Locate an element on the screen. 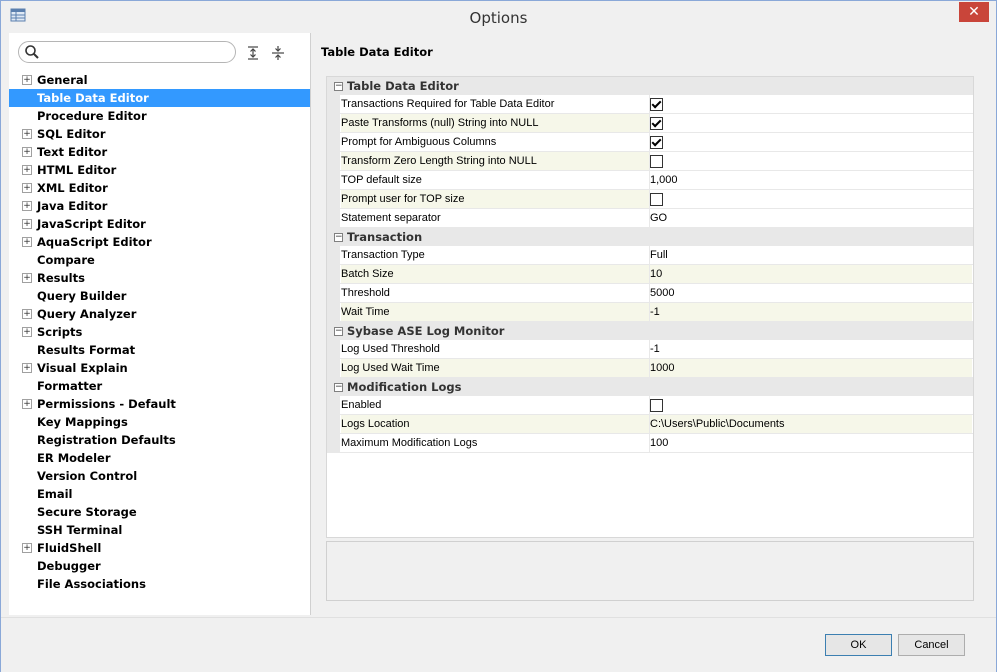 Image resolution: width=997 pixels, height=672 pixels. tree-item: + Permissions - Default is located at coordinates (159, 404).